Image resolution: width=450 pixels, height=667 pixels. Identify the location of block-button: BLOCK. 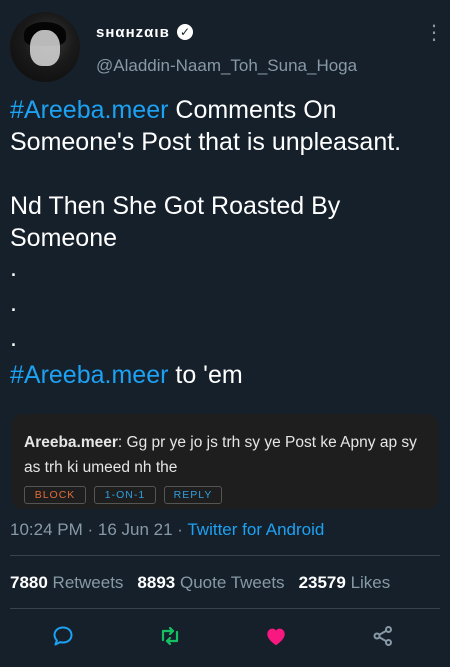
(55, 495).